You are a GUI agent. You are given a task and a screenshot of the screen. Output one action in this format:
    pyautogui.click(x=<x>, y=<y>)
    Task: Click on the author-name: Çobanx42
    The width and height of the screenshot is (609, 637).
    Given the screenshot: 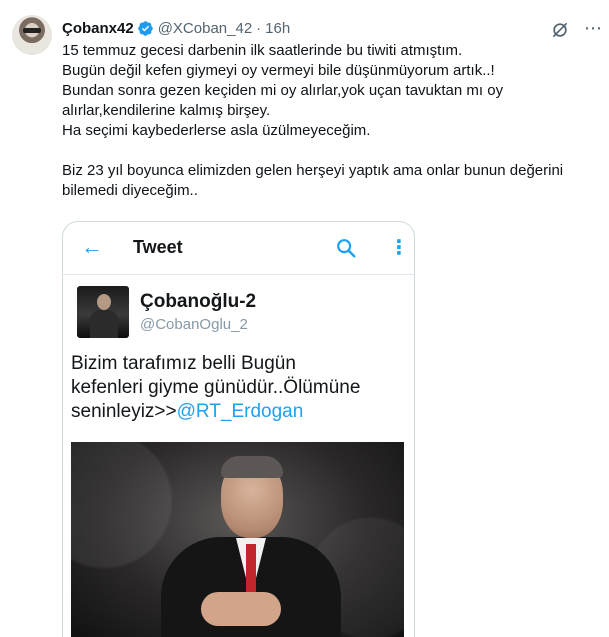 What is the action you would take?
    pyautogui.click(x=98, y=28)
    